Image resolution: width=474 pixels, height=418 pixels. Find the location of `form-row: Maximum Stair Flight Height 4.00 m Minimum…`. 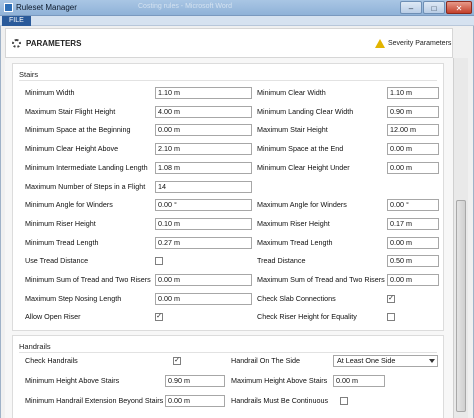

form-row: Maximum Stair Flight Height 4.00 m Minimum… is located at coordinates (228, 111).